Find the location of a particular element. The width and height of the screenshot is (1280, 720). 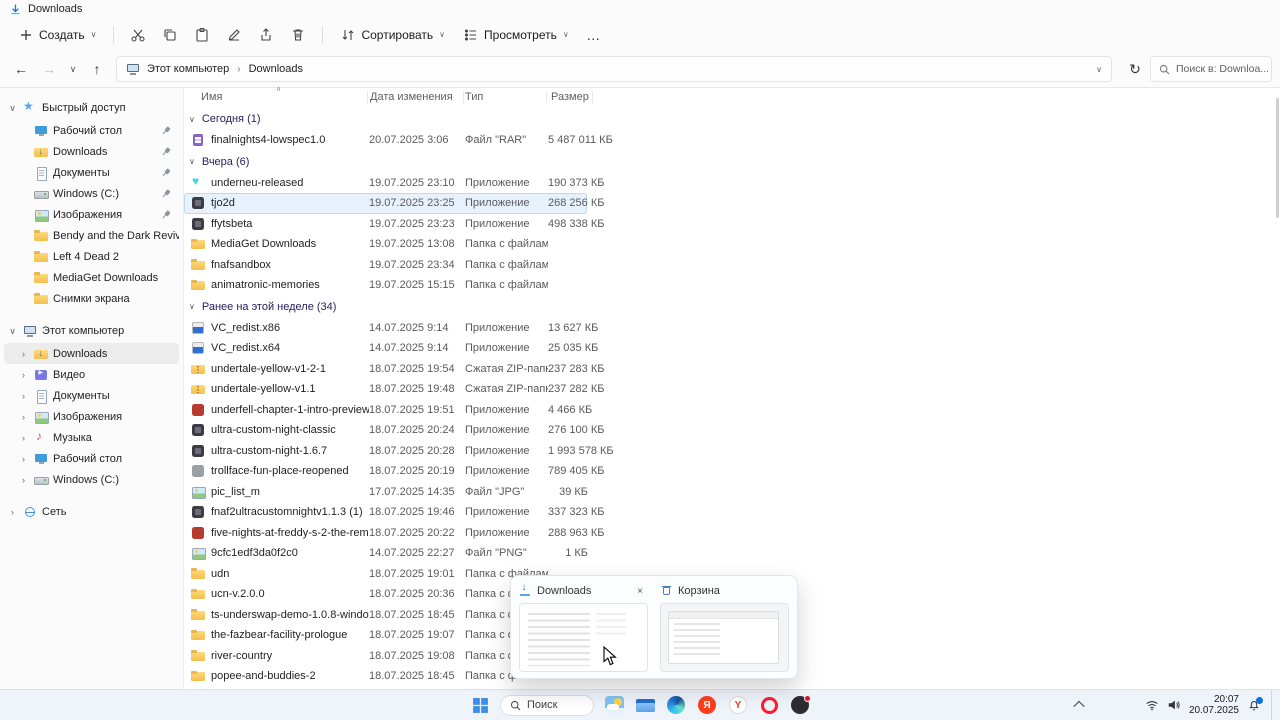

sort-button: Сортировать ∨ is located at coordinates (392, 35).